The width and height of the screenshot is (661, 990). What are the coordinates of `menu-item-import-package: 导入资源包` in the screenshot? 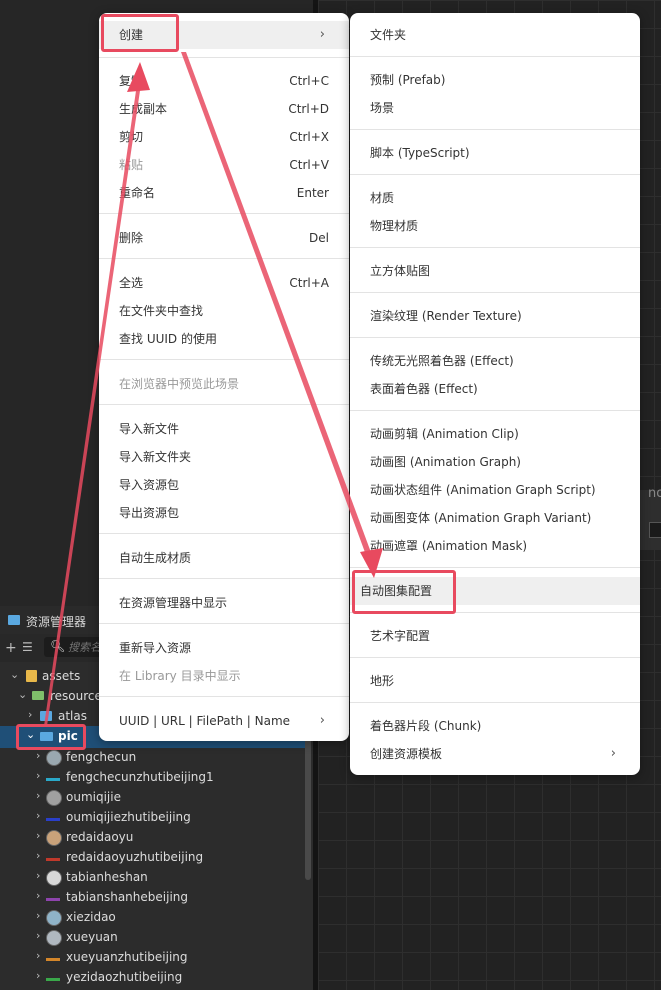 It's located at (224, 485).